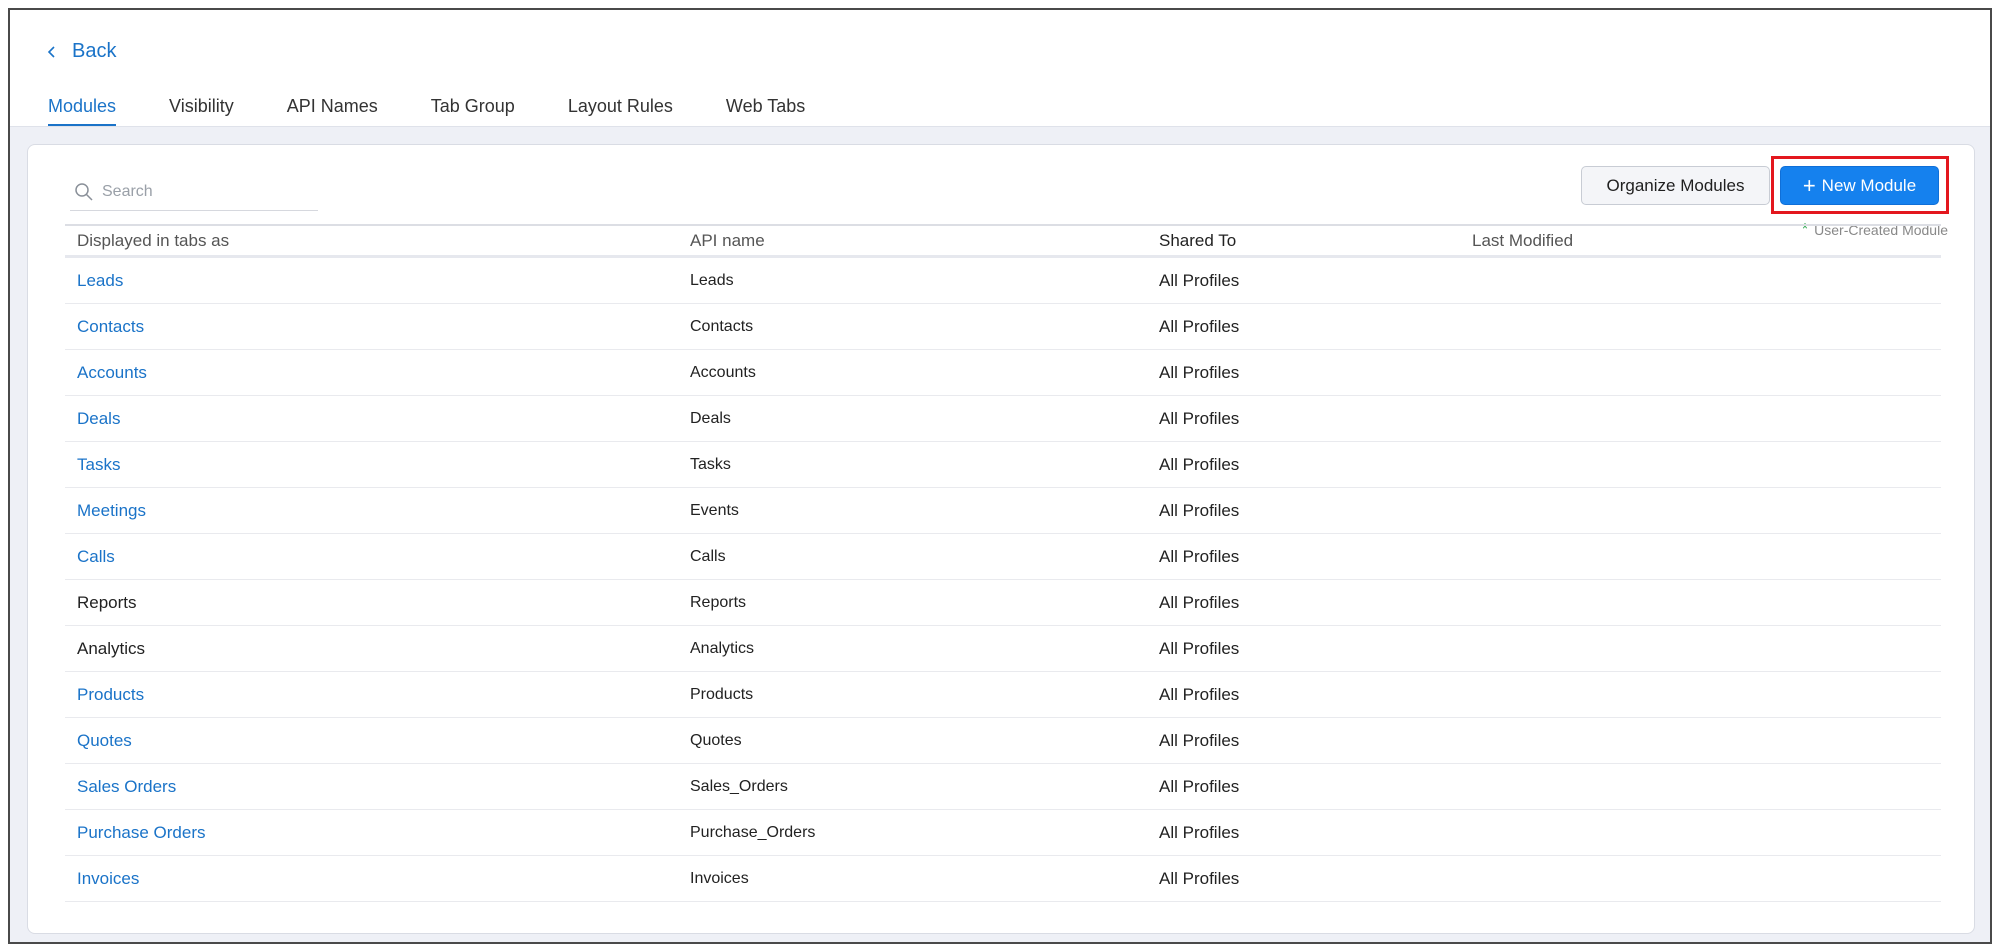  I want to click on back-link: Back, so click(81, 51).